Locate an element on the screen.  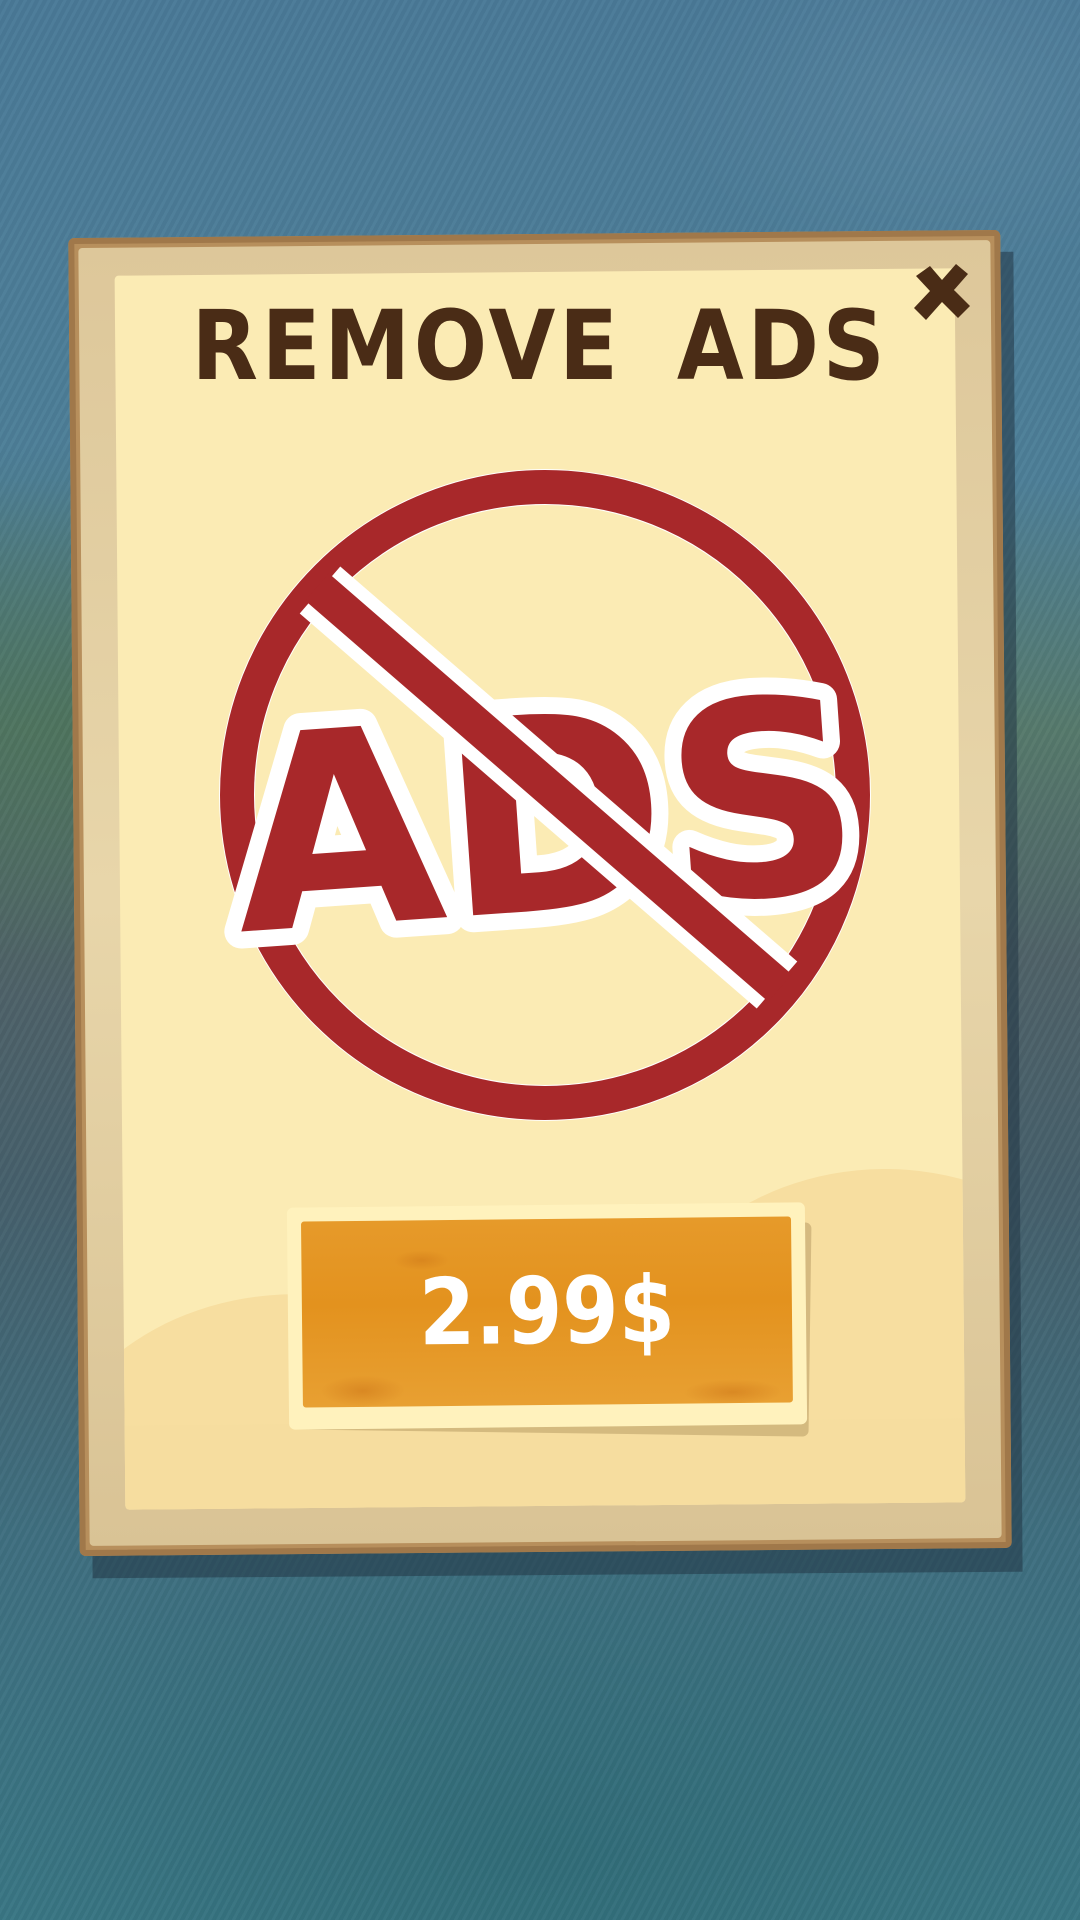
price-label: 2.99$ is located at coordinates (547, 1311).